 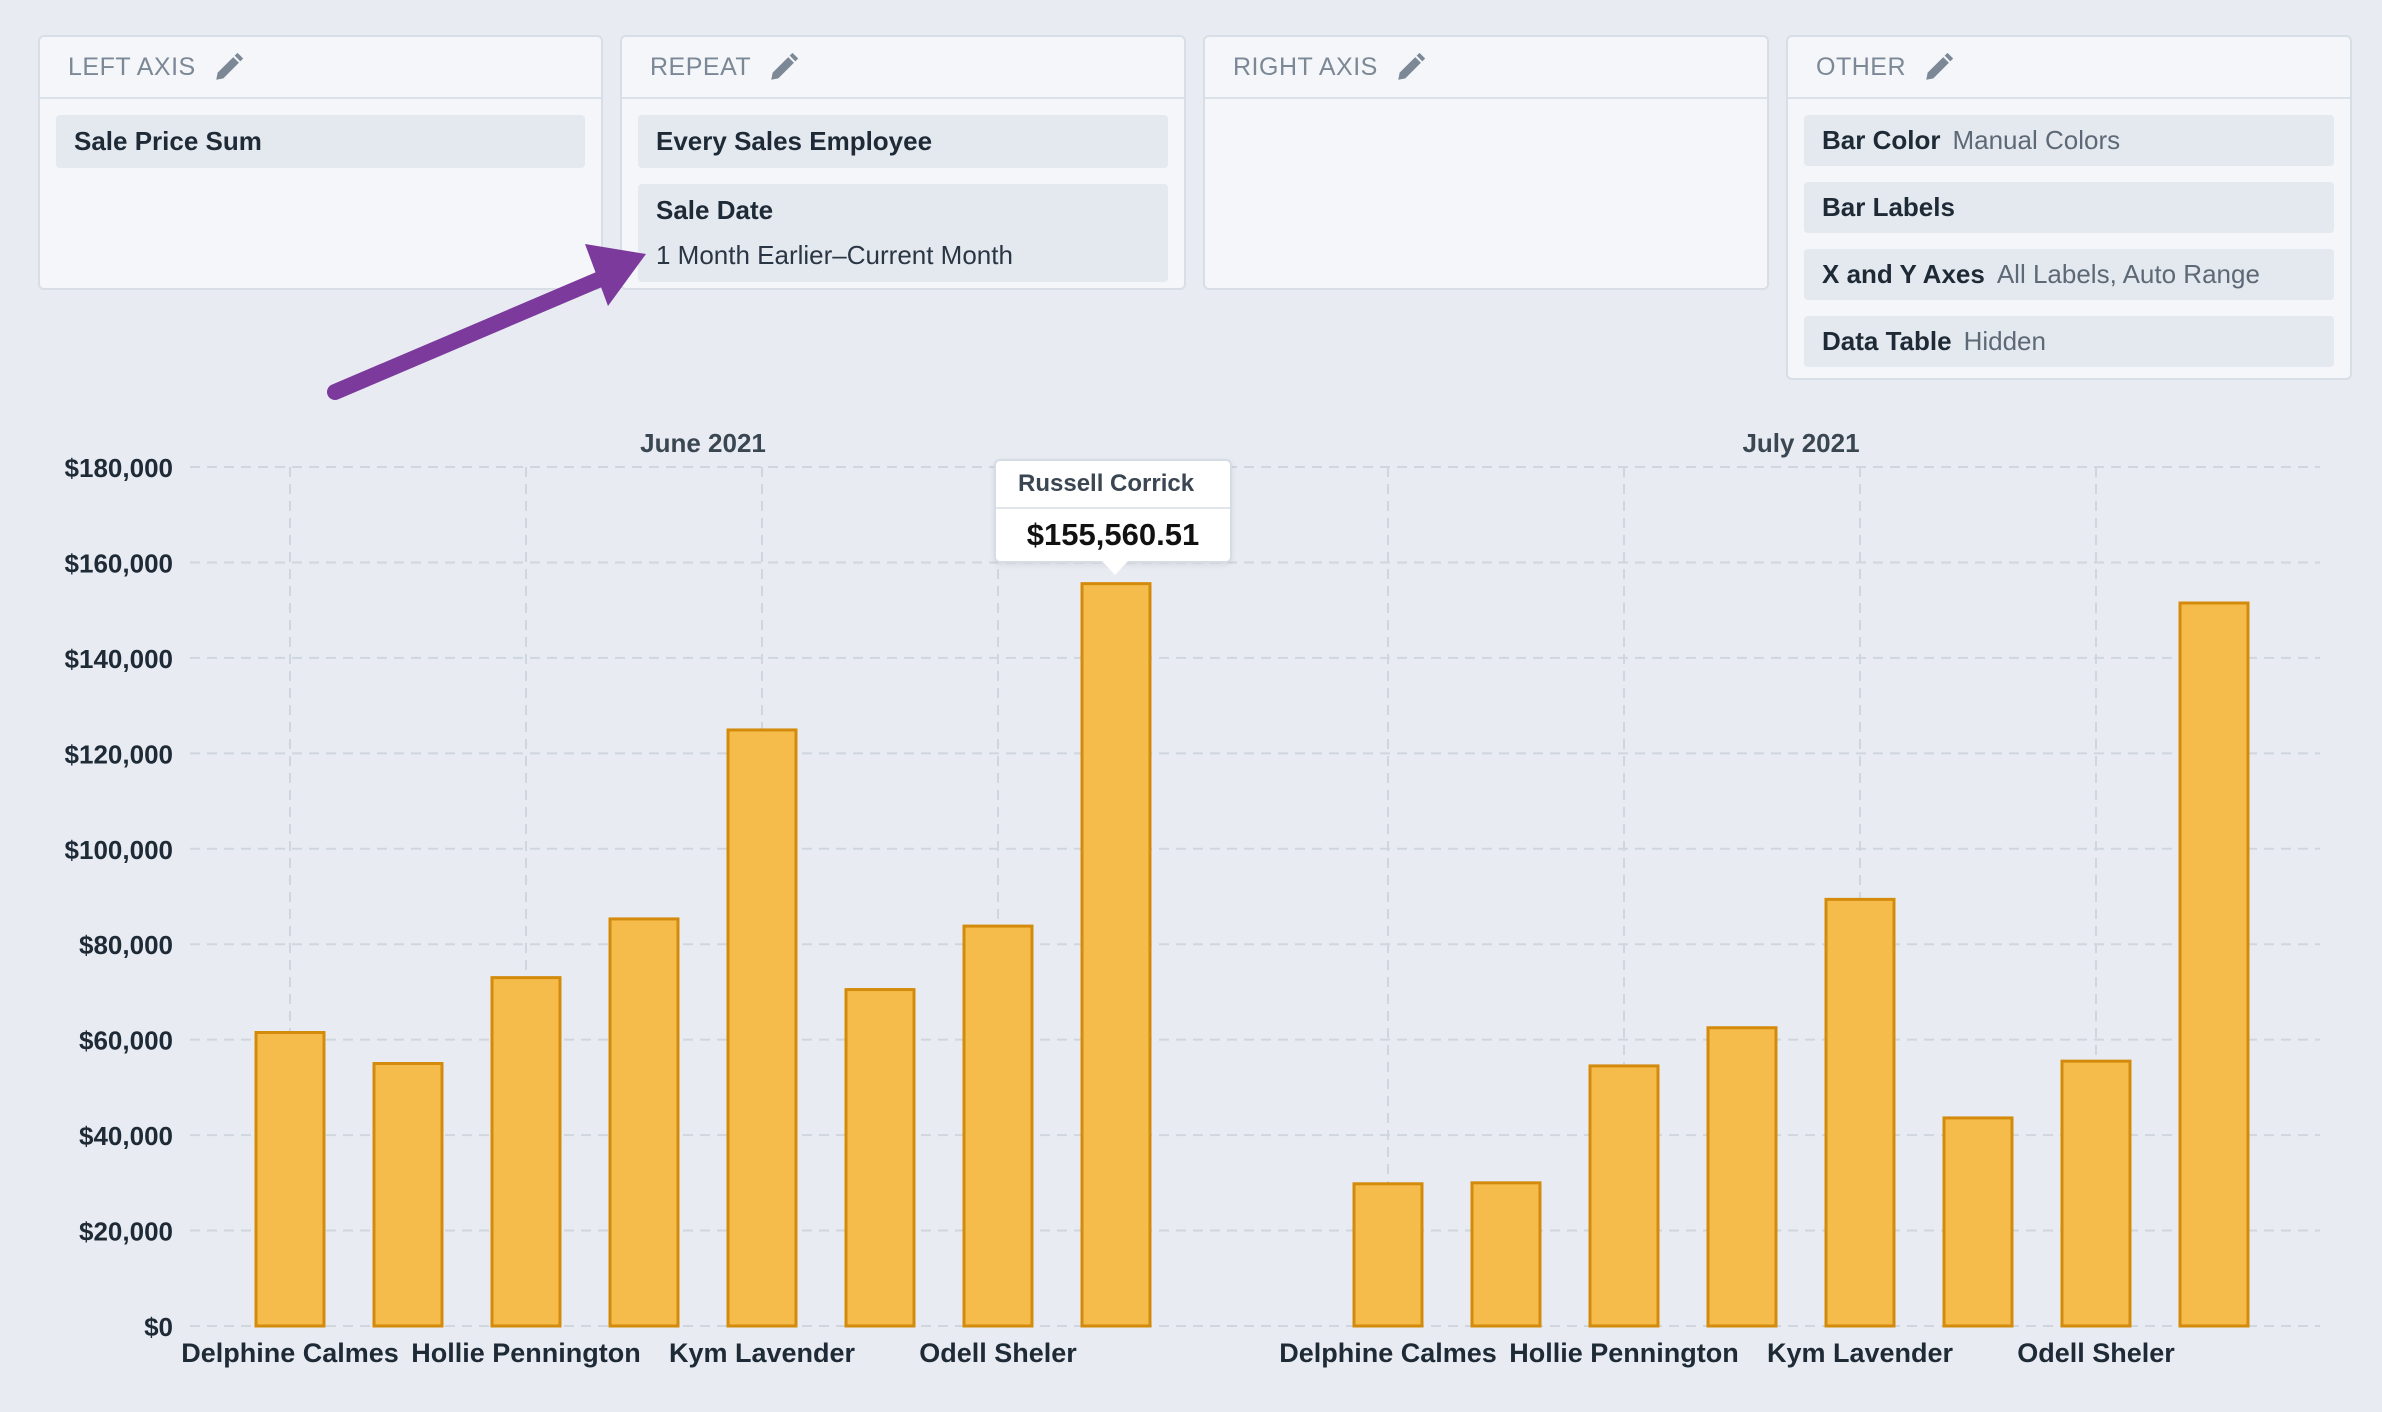 What do you see at coordinates (126, 1136) in the screenshot?
I see `y-tick-label: $40,000` at bounding box center [126, 1136].